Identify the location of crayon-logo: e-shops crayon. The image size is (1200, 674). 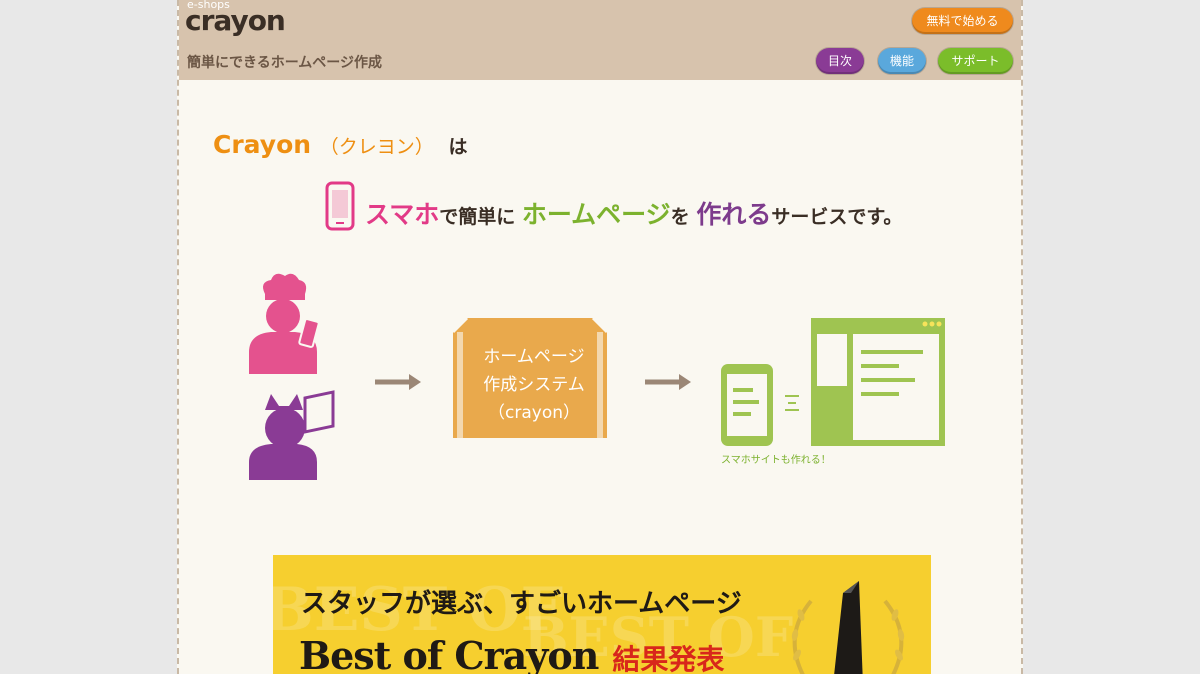
(245, 20).